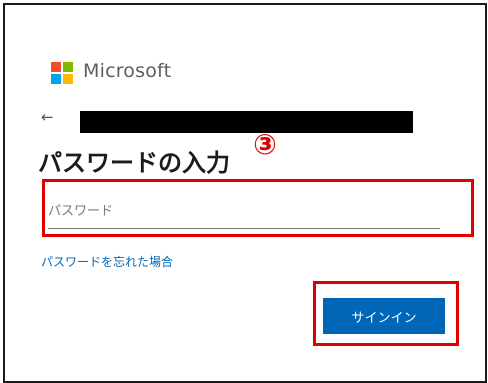  Describe the element at coordinates (246, 122) in the screenshot. I see `redacted-account-email` at that location.